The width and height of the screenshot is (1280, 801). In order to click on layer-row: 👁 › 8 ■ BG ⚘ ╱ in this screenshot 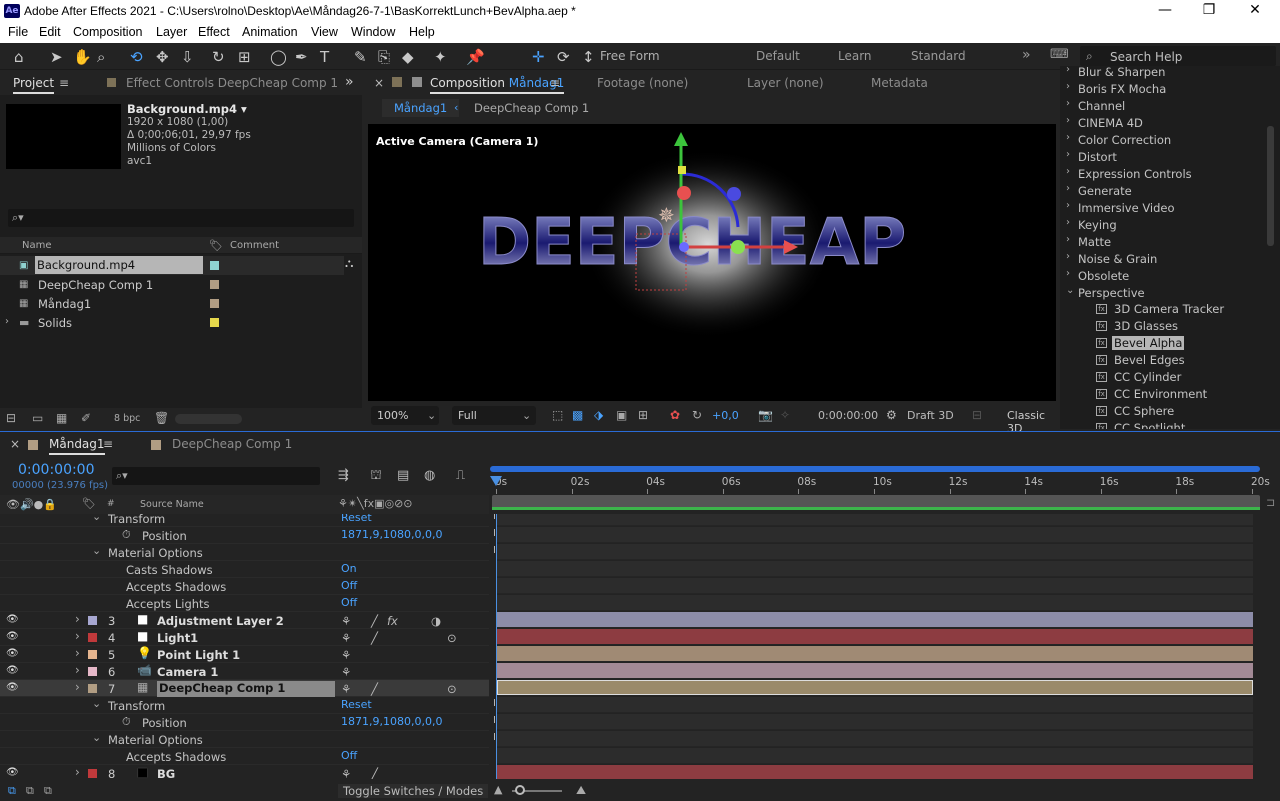, I will do `click(244, 772)`.